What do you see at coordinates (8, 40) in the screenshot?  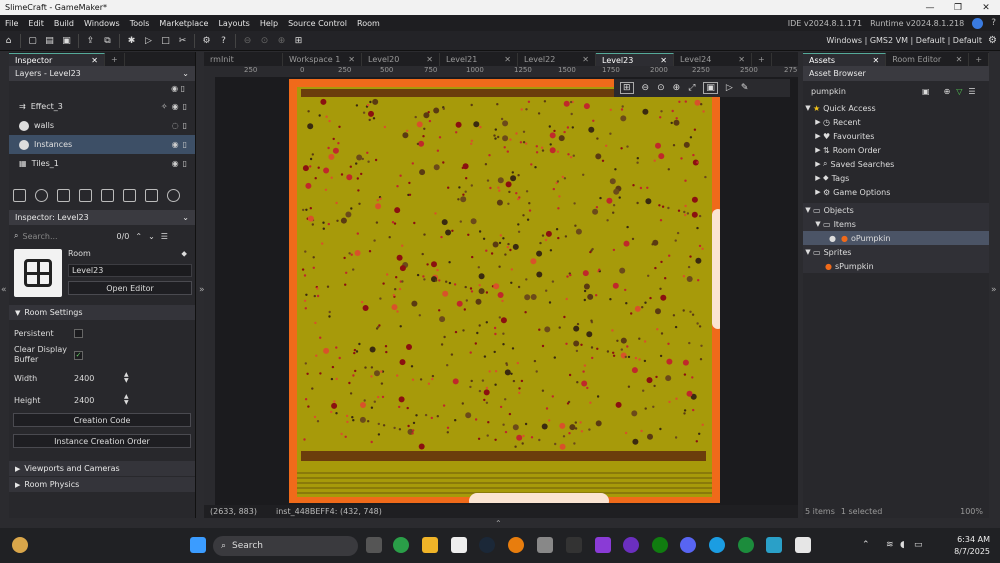 I see `home-icon: ⌂` at bounding box center [8, 40].